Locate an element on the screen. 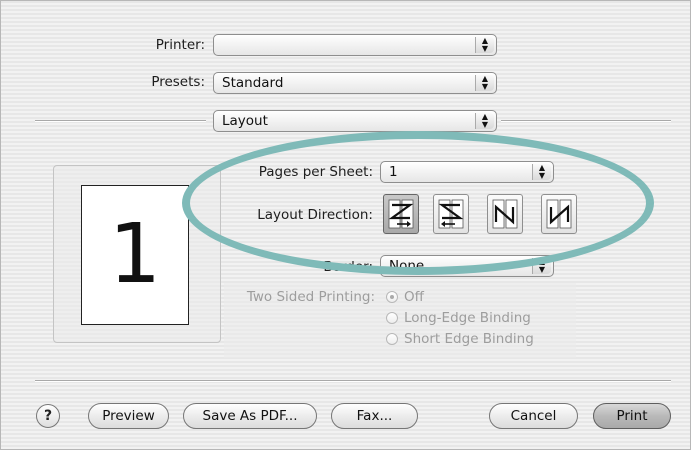  direction-n-down-left-button is located at coordinates (559, 214).